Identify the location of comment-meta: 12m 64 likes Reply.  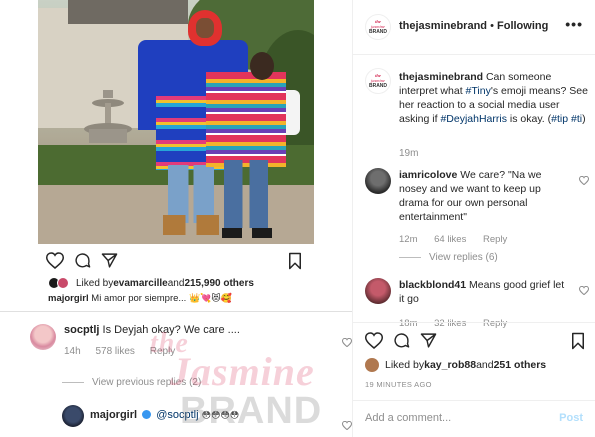
(460, 239).